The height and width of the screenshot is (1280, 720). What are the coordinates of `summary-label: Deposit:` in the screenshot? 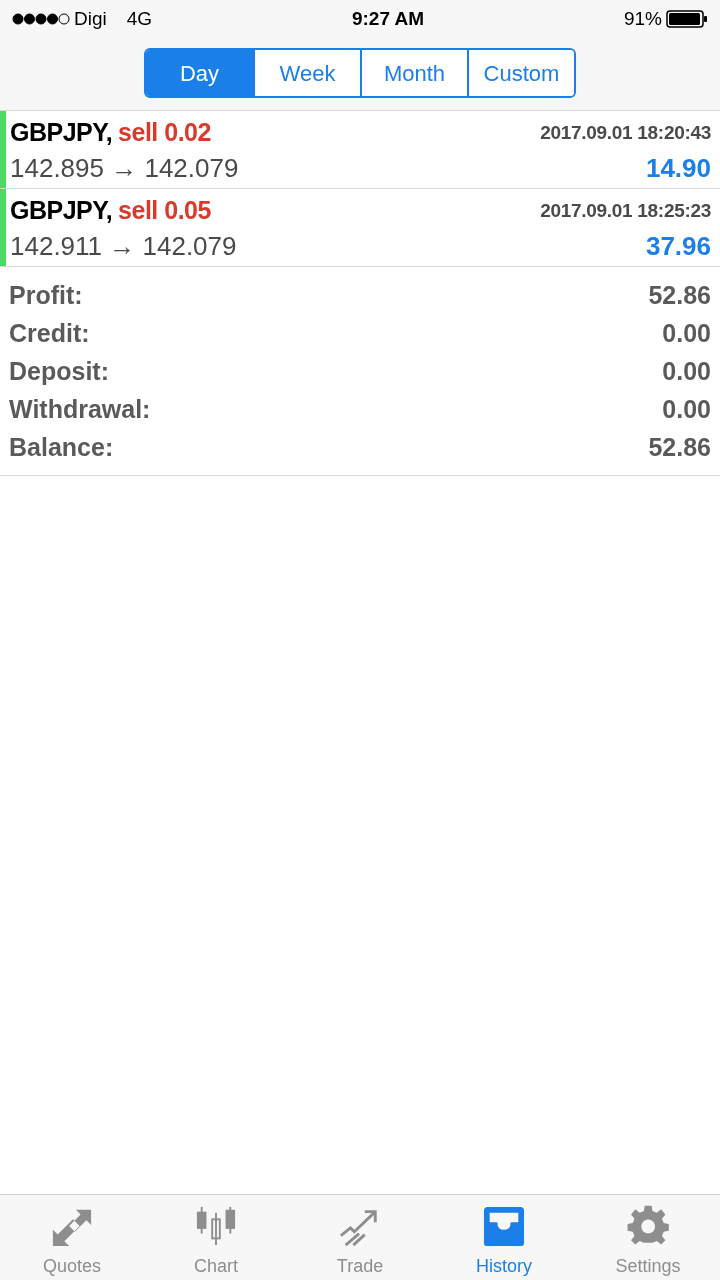 It's located at (59, 372).